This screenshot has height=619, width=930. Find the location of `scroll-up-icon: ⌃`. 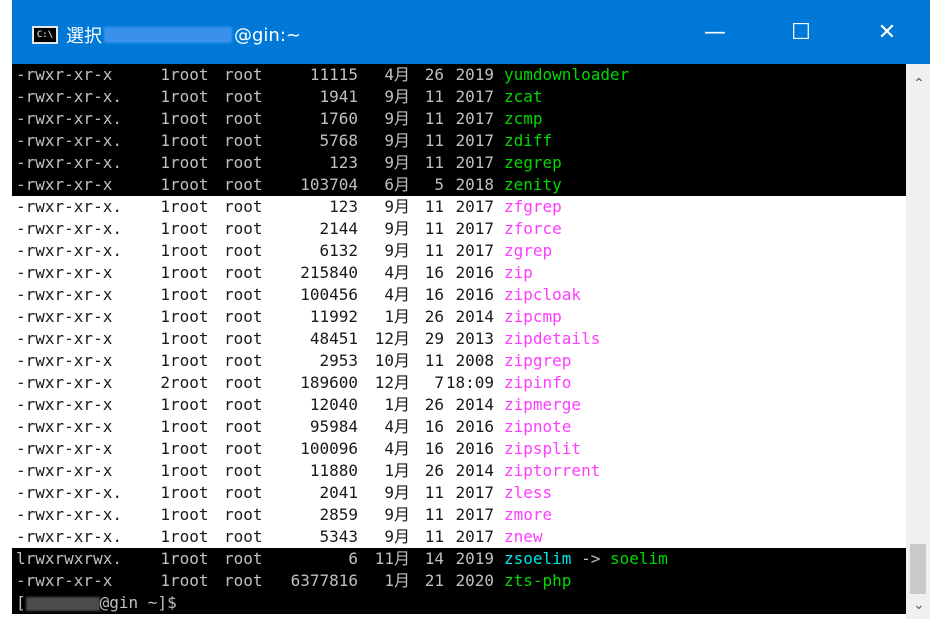

scroll-up-icon: ⌃ is located at coordinates (919, 84).